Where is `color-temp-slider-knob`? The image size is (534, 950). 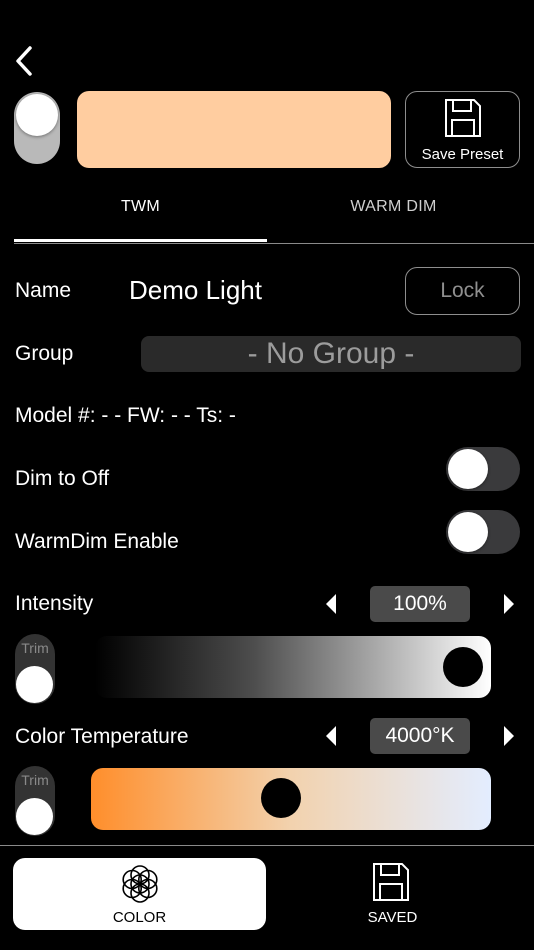
color-temp-slider-knob is located at coordinates (280, 798).